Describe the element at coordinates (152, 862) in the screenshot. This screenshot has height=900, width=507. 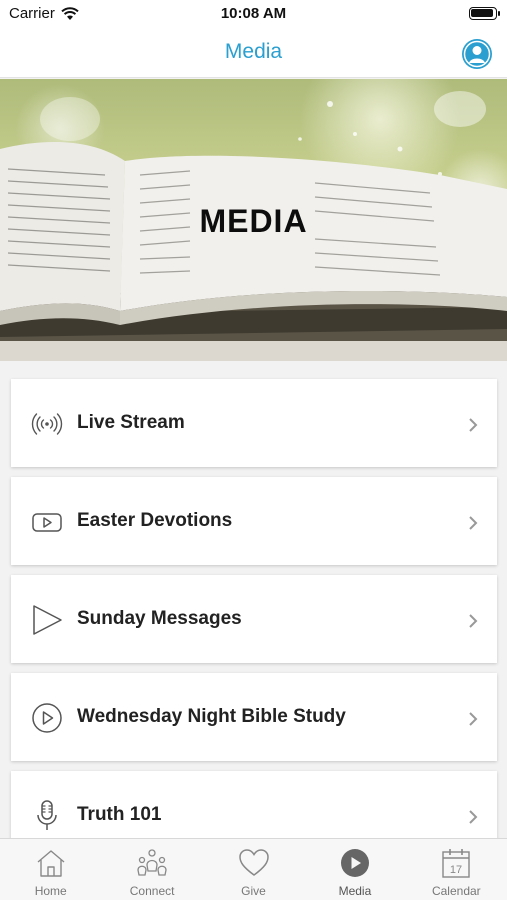
I see `people-icon` at that location.